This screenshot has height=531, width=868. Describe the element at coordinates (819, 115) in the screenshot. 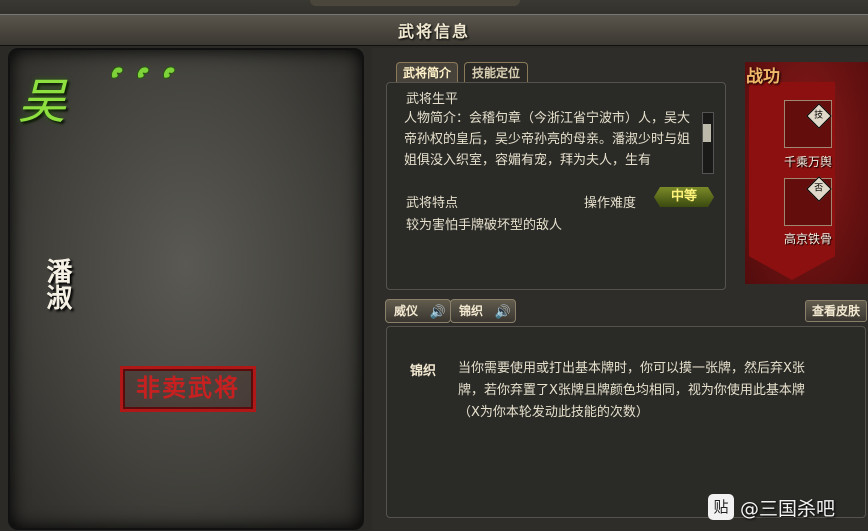

I see `achievement-badge-text: 技` at that location.